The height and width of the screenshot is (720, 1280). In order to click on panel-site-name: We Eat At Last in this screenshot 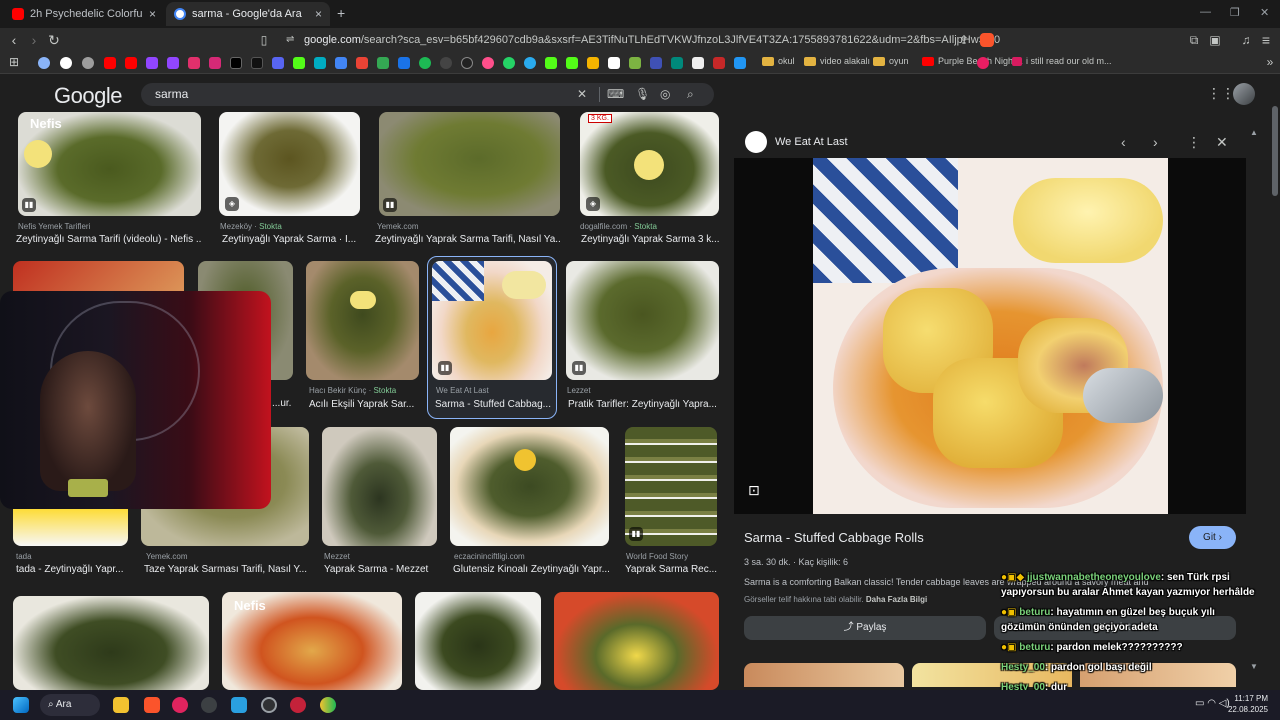, I will do `click(811, 142)`.